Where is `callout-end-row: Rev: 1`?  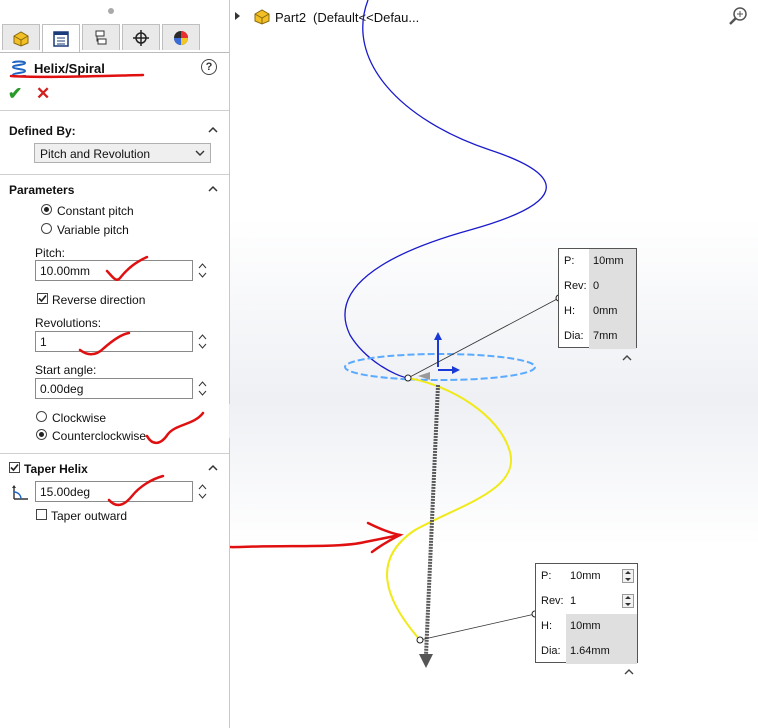 callout-end-row: Rev: 1 is located at coordinates (586, 601).